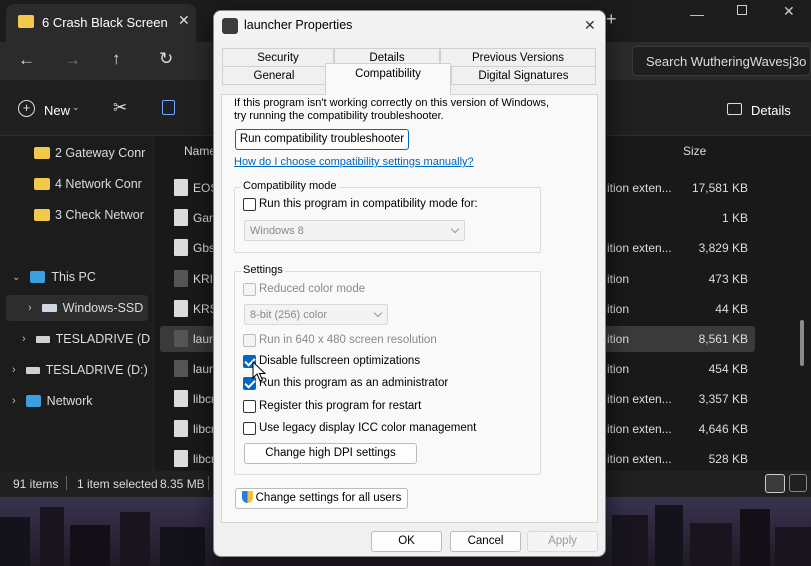 The image size is (811, 566). I want to click on back-icon: ←, so click(26, 60).